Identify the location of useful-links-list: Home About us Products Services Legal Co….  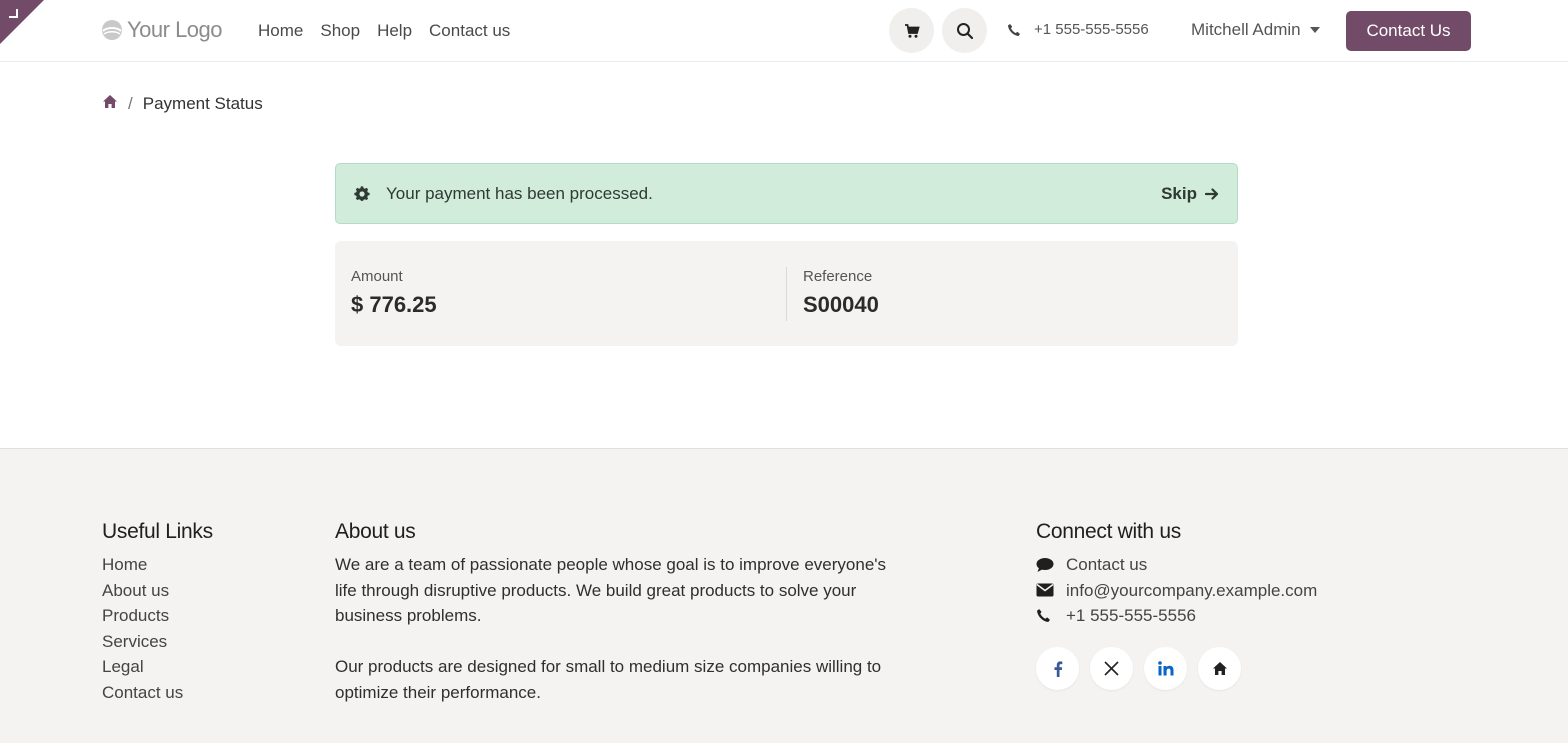
(157, 628).